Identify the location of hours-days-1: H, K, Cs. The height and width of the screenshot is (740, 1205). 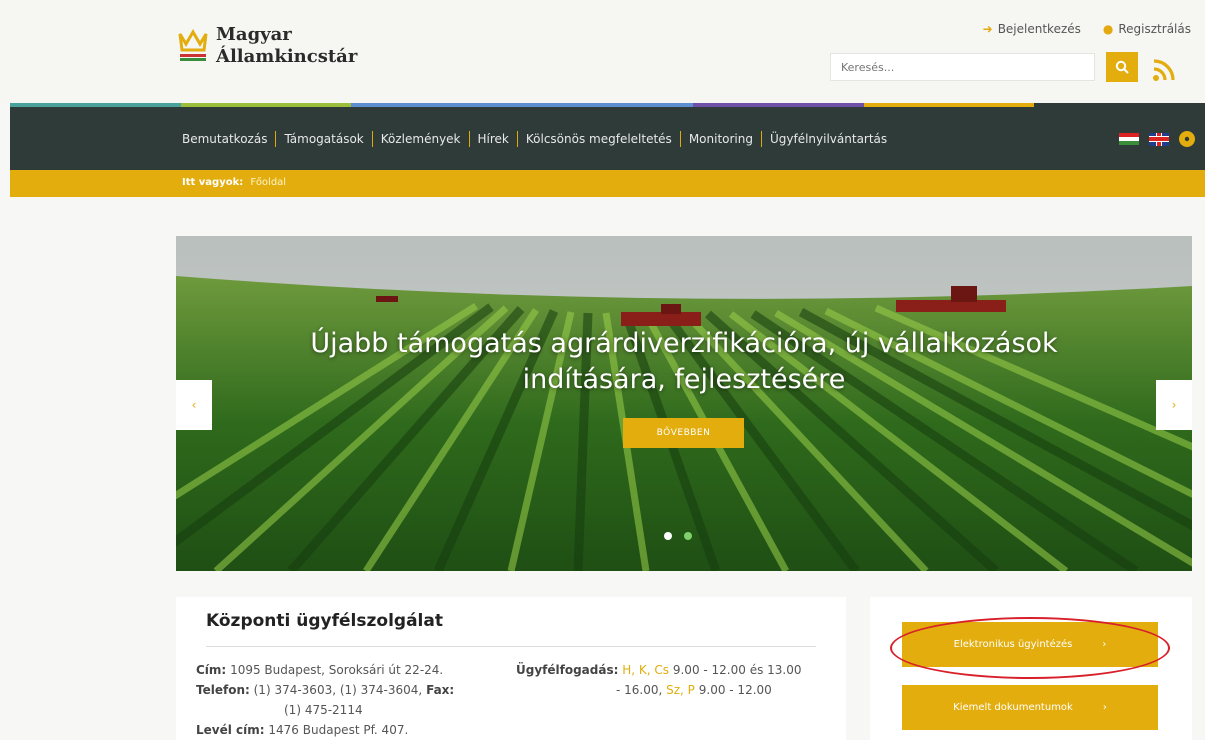
(646, 670).